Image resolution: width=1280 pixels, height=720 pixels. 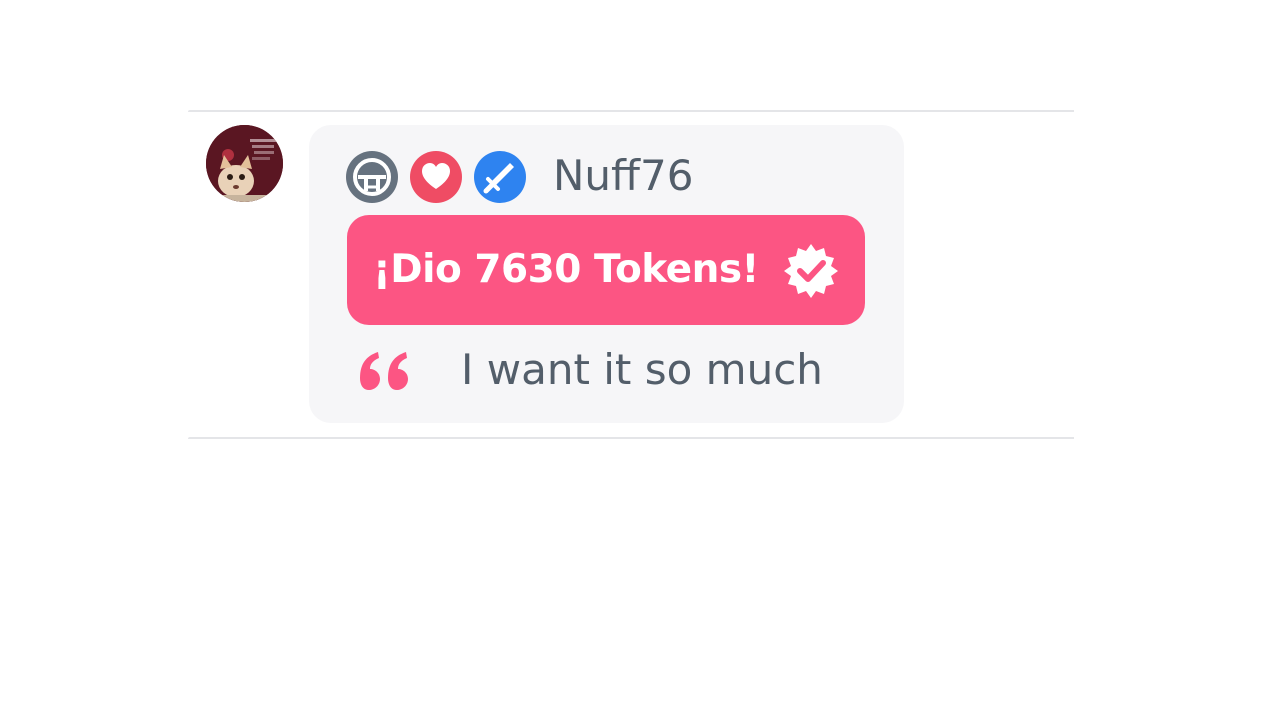 What do you see at coordinates (566, 269) in the screenshot?
I see `tokens-banner-text: ¡Dio 7630 Tokens!` at bounding box center [566, 269].